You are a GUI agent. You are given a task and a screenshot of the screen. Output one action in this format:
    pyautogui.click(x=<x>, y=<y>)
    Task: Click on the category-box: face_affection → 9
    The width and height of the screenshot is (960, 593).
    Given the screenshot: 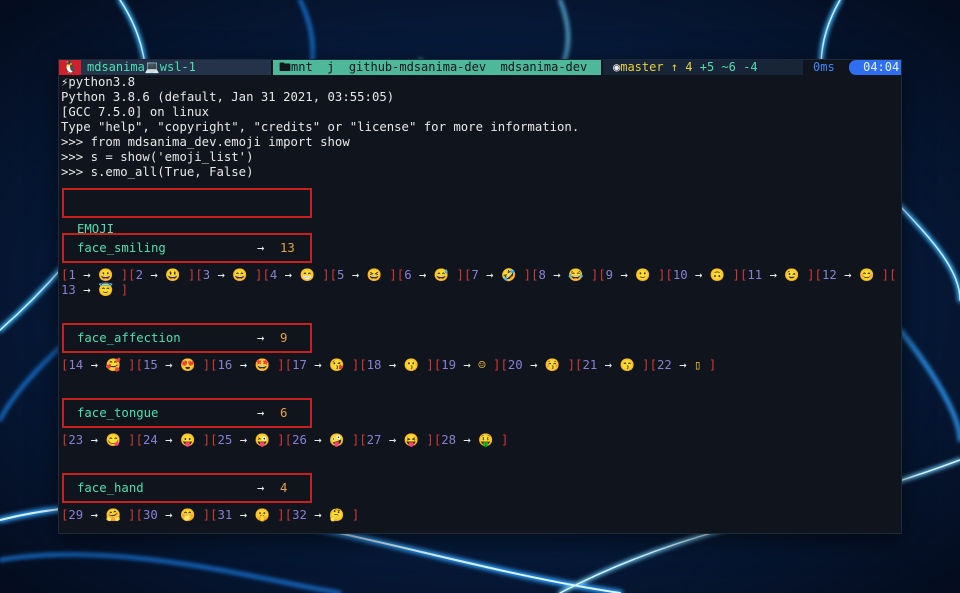 What is the action you would take?
    pyautogui.click(x=187, y=338)
    